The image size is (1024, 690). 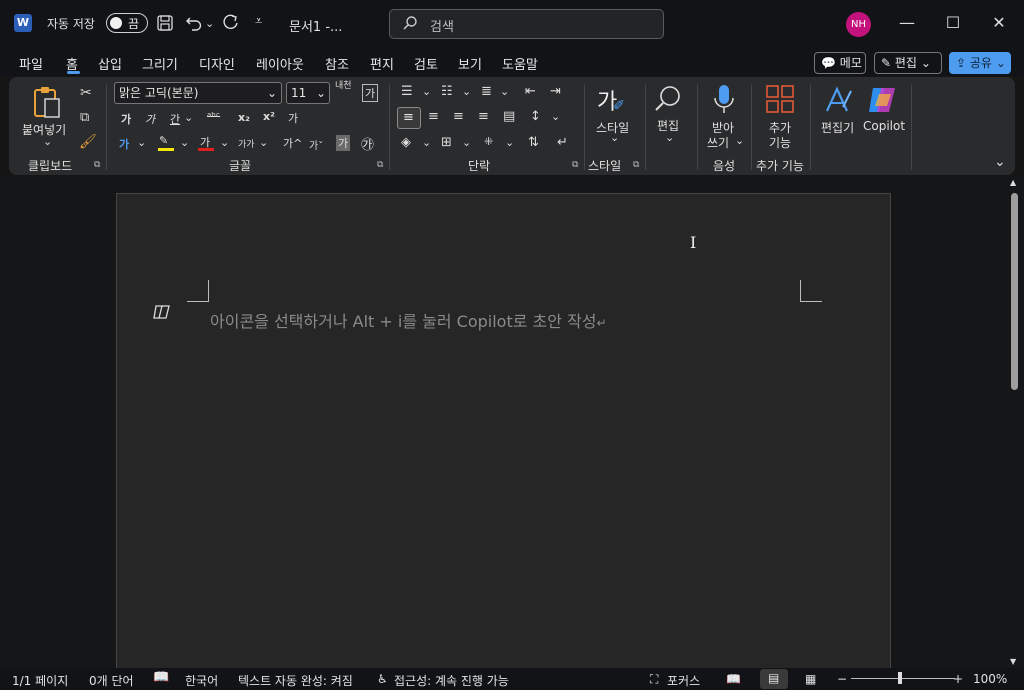 What do you see at coordinates (110, 63) in the screenshot?
I see `tab-insert: 삽입` at bounding box center [110, 63].